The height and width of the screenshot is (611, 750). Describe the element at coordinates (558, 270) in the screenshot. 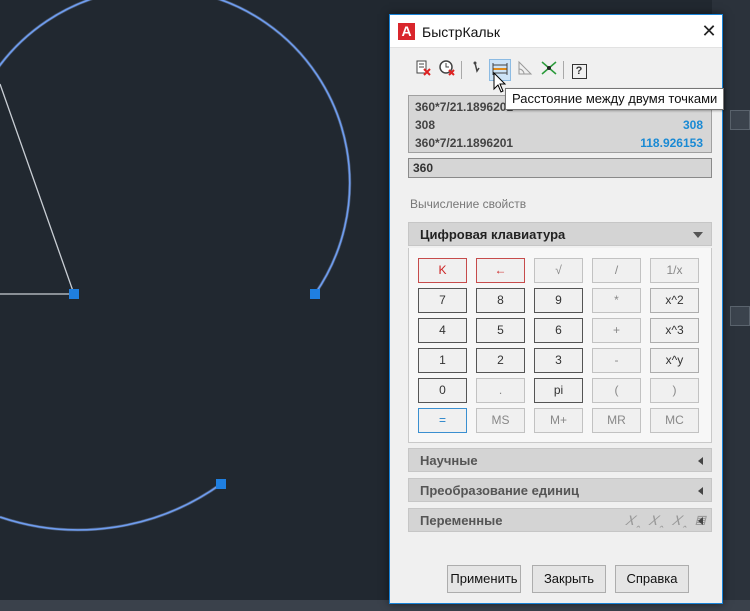

I see `key-sqrt: √` at that location.